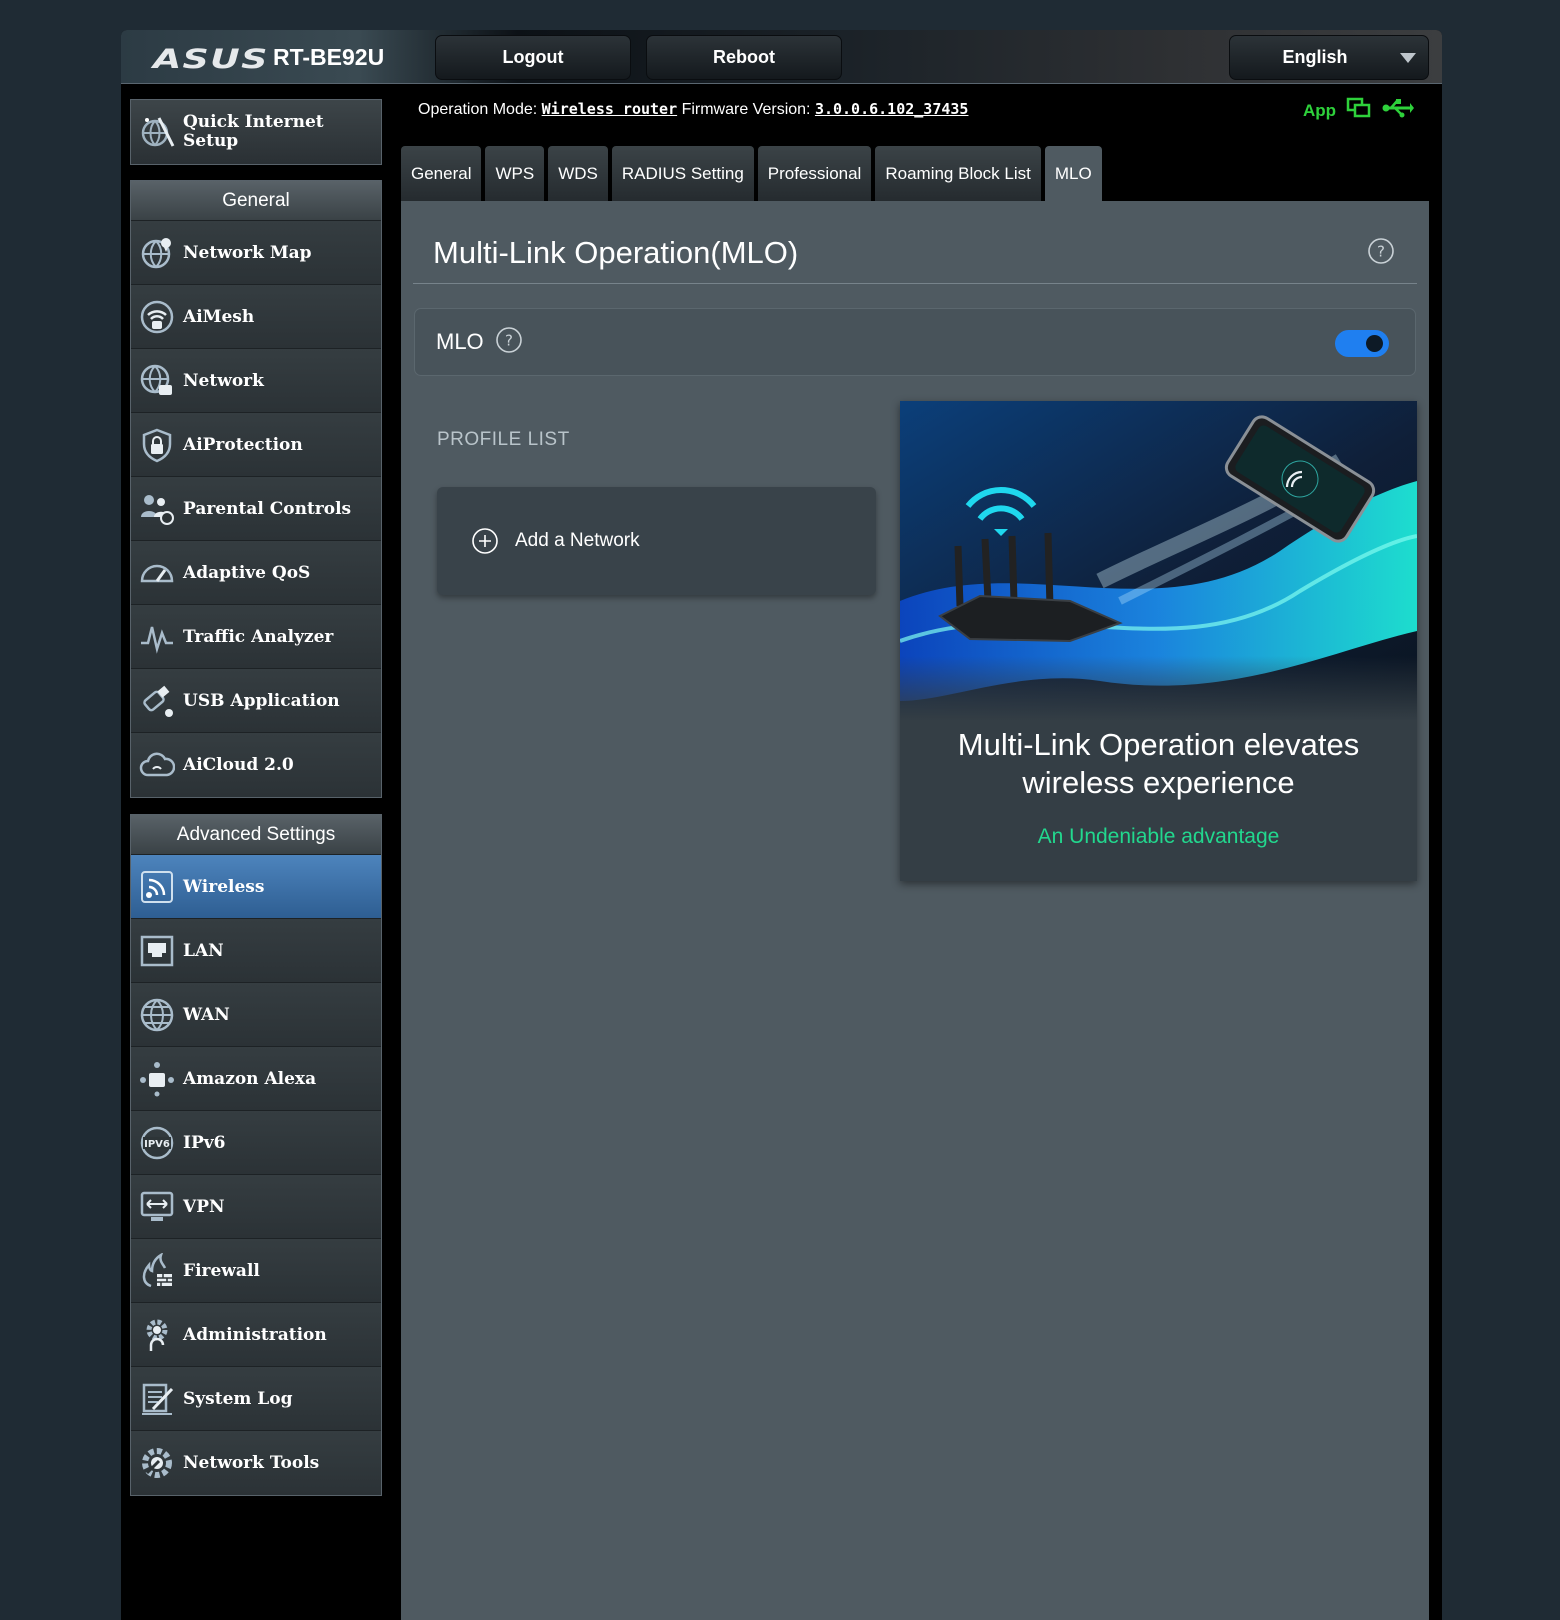  I want to click on help-icon: ?, so click(1381, 253).